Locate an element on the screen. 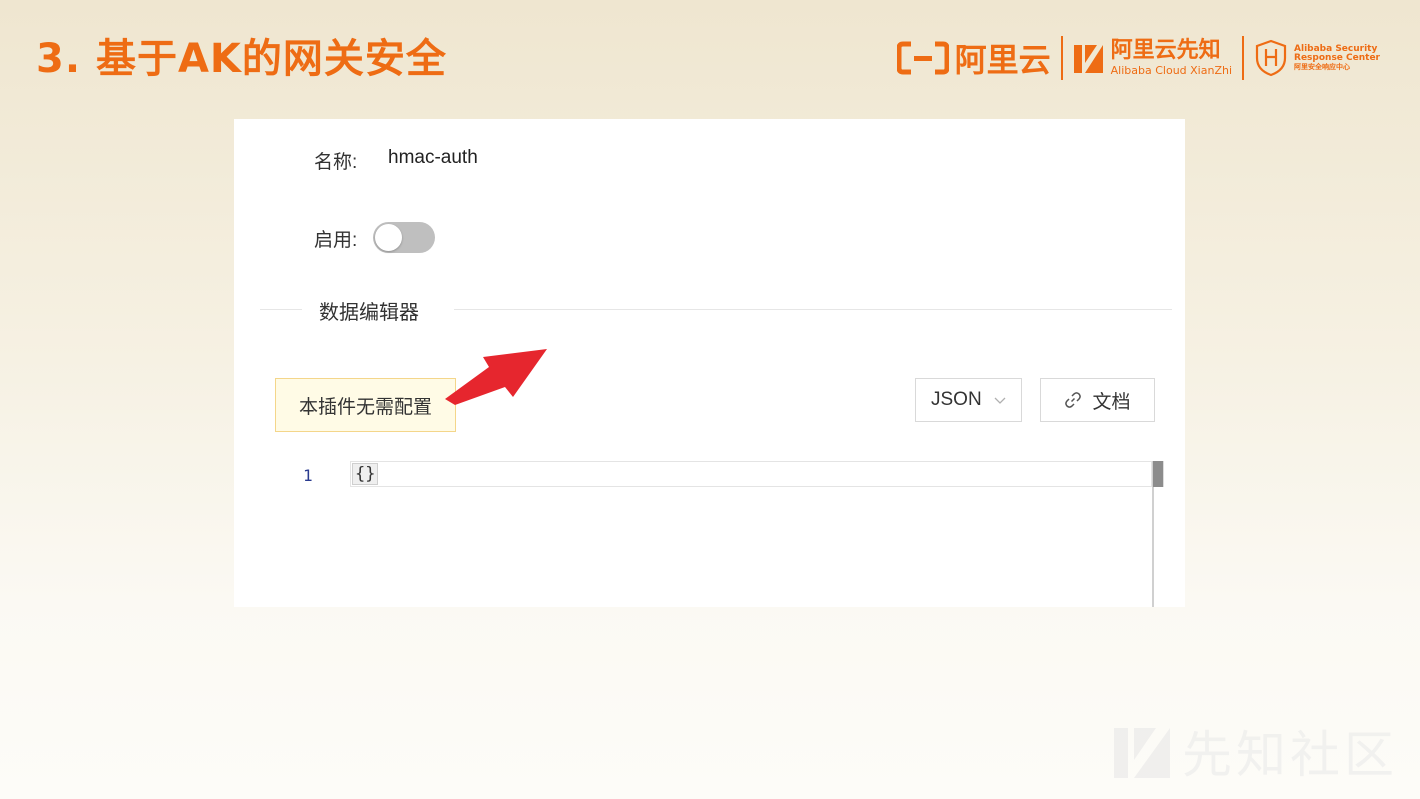 This screenshot has height=799, width=1420. line-number: 1 is located at coordinates (308, 475).